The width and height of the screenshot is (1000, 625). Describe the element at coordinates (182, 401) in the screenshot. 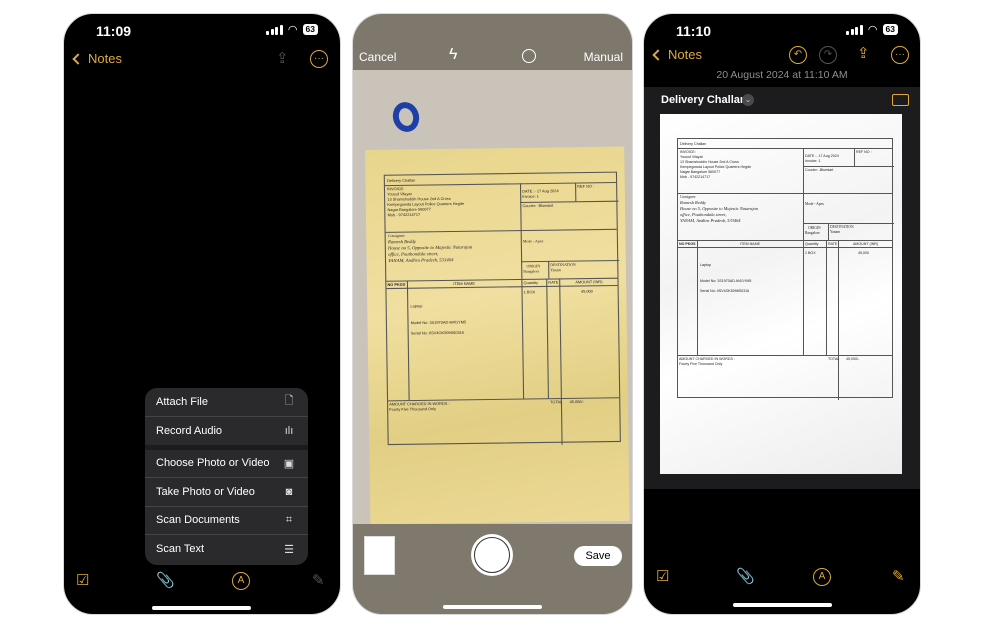

I see `menu-label: Attach File` at that location.